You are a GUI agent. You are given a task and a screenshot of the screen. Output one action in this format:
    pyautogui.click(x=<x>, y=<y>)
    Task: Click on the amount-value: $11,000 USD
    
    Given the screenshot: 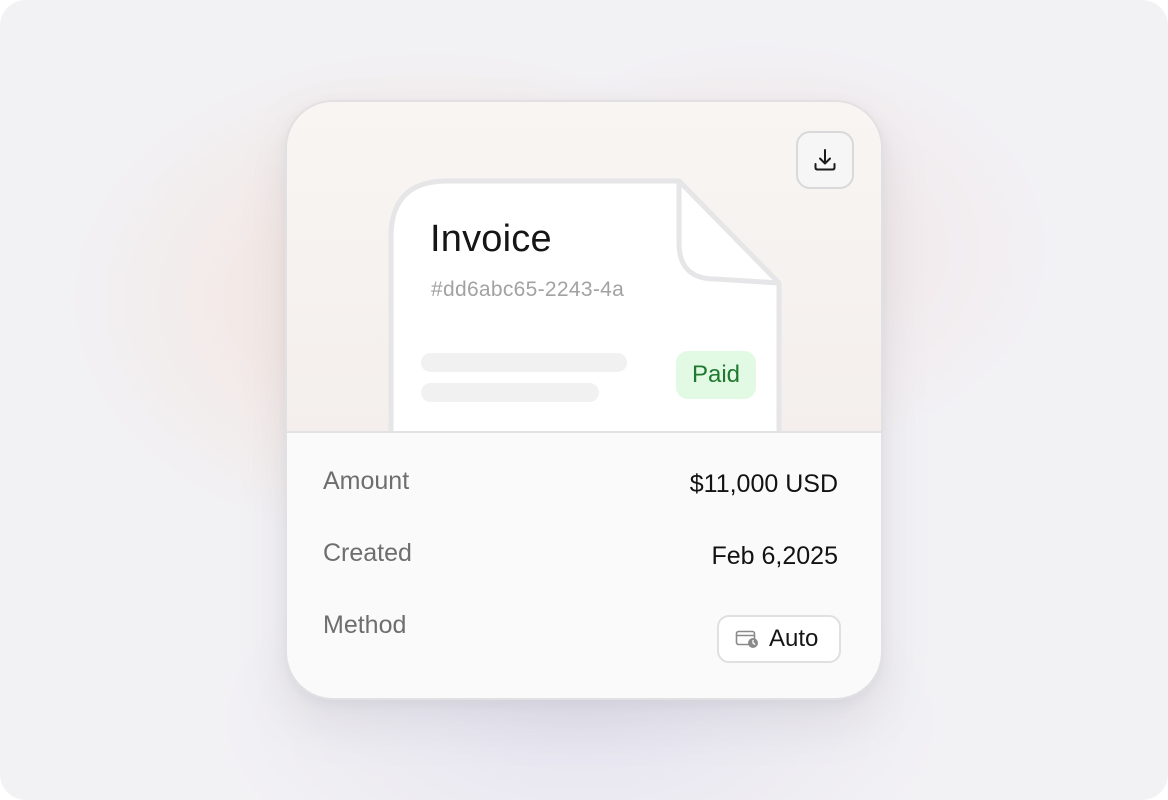 What is the action you would take?
    pyautogui.click(x=763, y=484)
    